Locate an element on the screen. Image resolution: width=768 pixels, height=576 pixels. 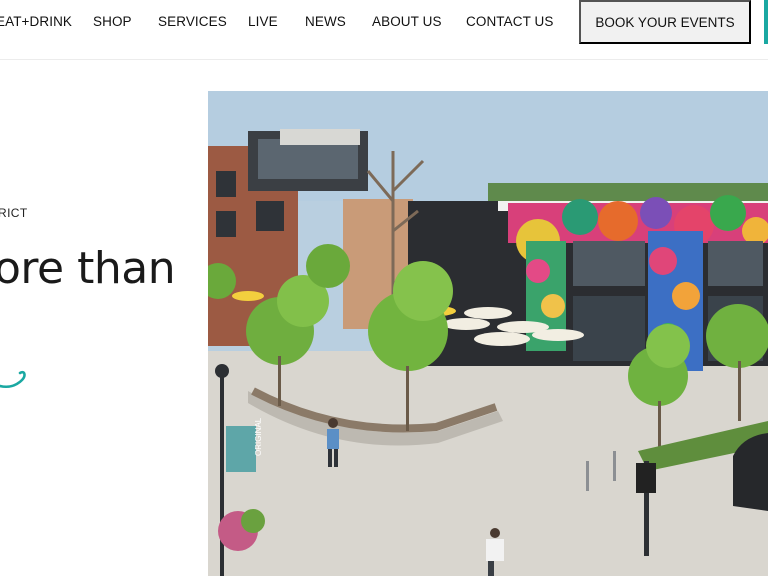
nav-about-us: ABOUT US is located at coordinates (407, 21).